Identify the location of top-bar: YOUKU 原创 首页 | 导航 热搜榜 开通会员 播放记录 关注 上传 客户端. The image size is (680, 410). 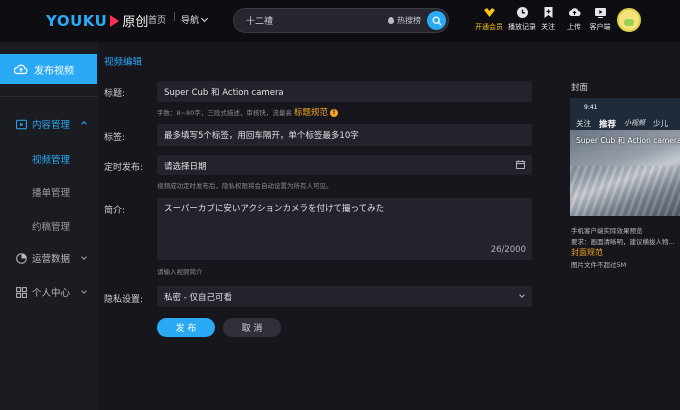
(340, 21).